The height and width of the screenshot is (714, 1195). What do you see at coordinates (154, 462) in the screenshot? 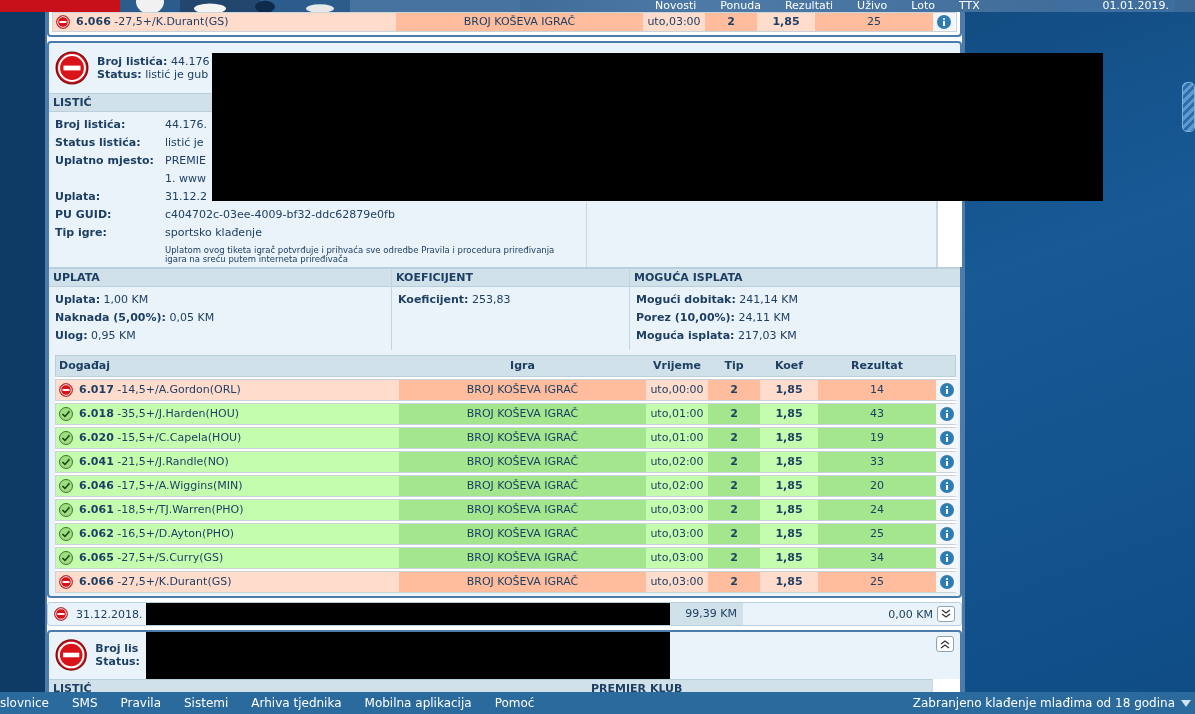
I see `event-text: 6.041 -21,5+/J.Randle(NO)` at bounding box center [154, 462].